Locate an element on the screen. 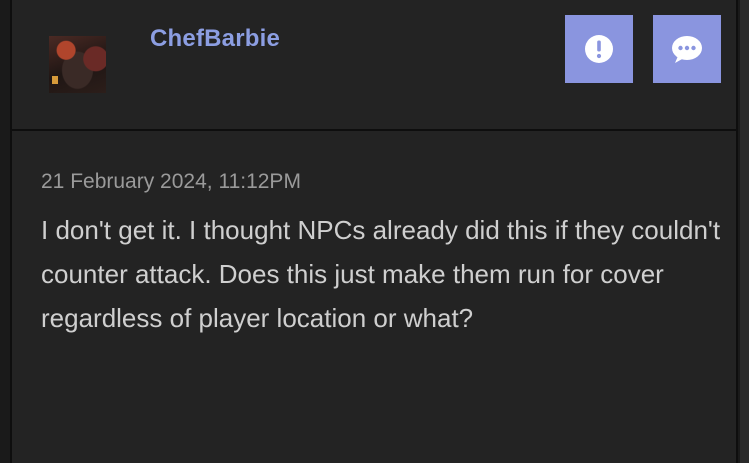  reply-button is located at coordinates (687, 49).